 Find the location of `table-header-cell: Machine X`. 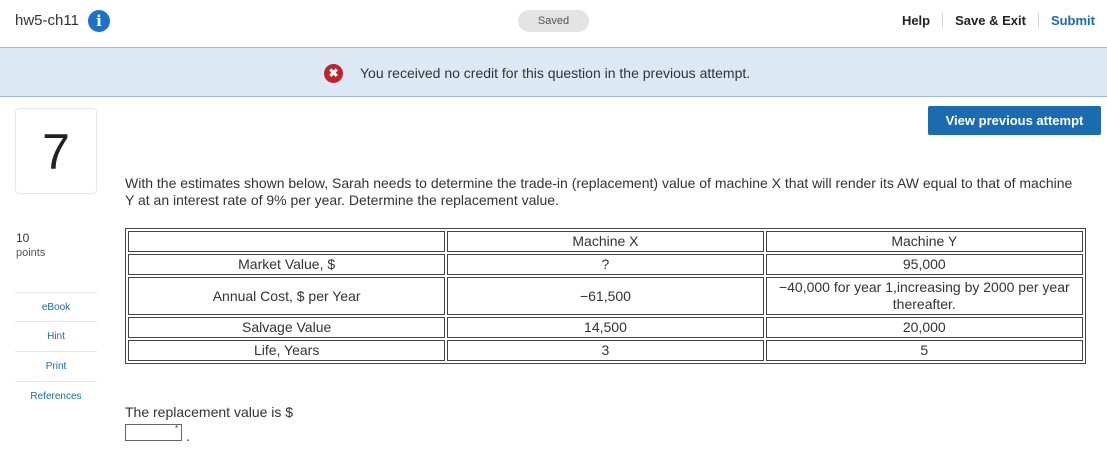

table-header-cell: Machine X is located at coordinates (605, 241).